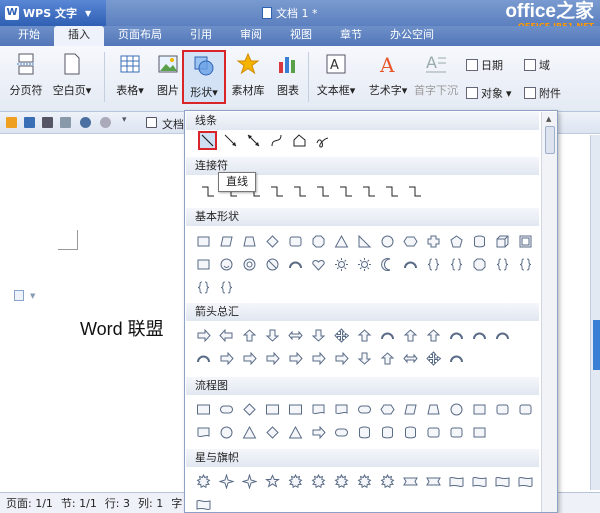 This screenshot has height=513, width=600. I want to click on shape-pent-icon, so click(456, 241).